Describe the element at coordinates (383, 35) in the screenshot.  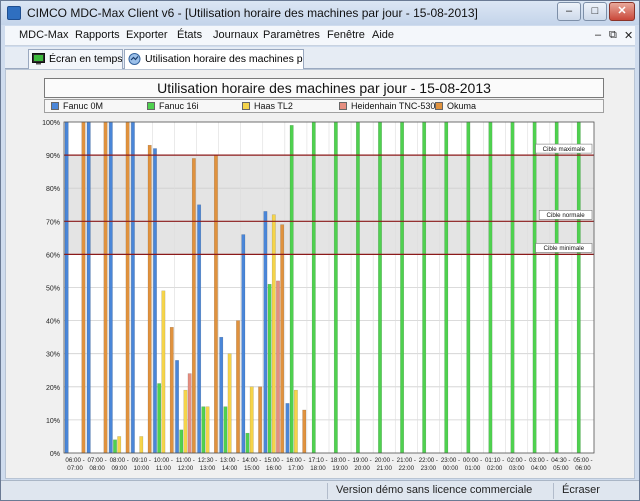
I see `menu-aide: Aide` at that location.